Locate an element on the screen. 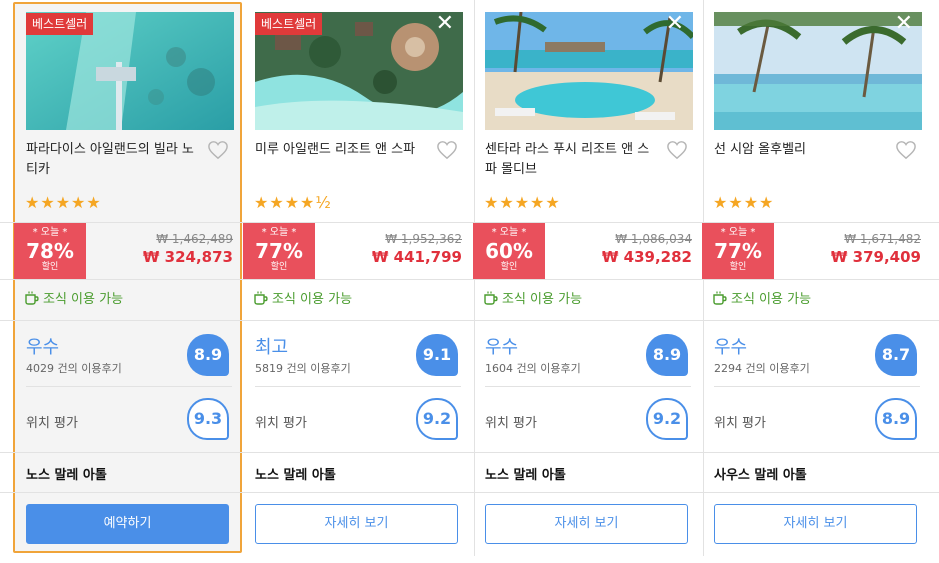  original-price: ₩ 1,952,362 is located at coordinates (423, 239).